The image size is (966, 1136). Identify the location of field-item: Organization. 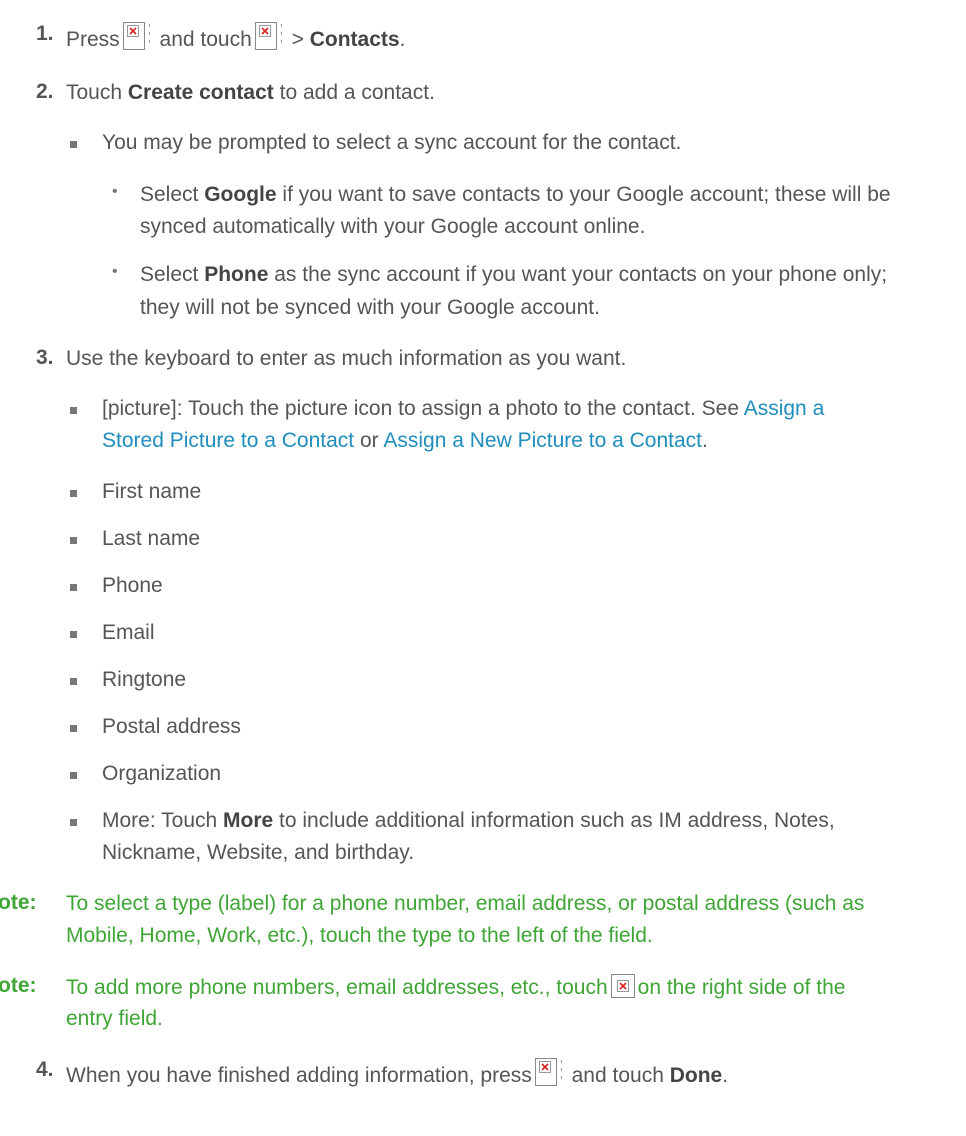
(162, 773).